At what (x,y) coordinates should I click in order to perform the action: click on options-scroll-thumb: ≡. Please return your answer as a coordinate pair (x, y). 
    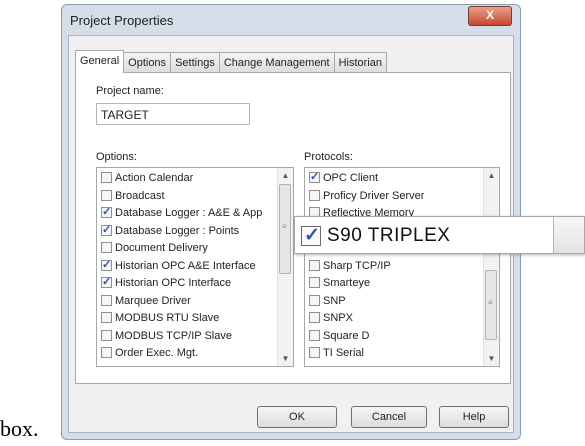
    Looking at the image, I should click on (285, 229).